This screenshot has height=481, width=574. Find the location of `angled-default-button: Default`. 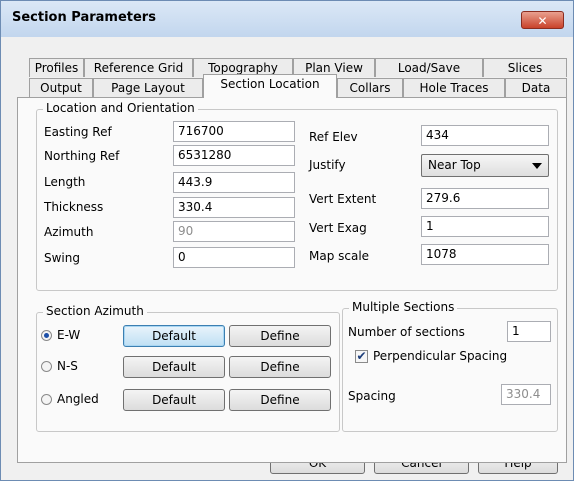

angled-default-button: Default is located at coordinates (174, 400).